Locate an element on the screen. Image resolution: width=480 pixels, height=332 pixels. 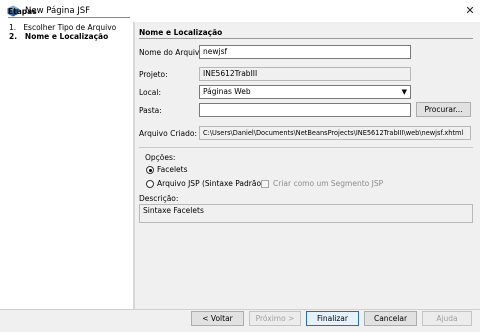
folder-input is located at coordinates (305, 110).